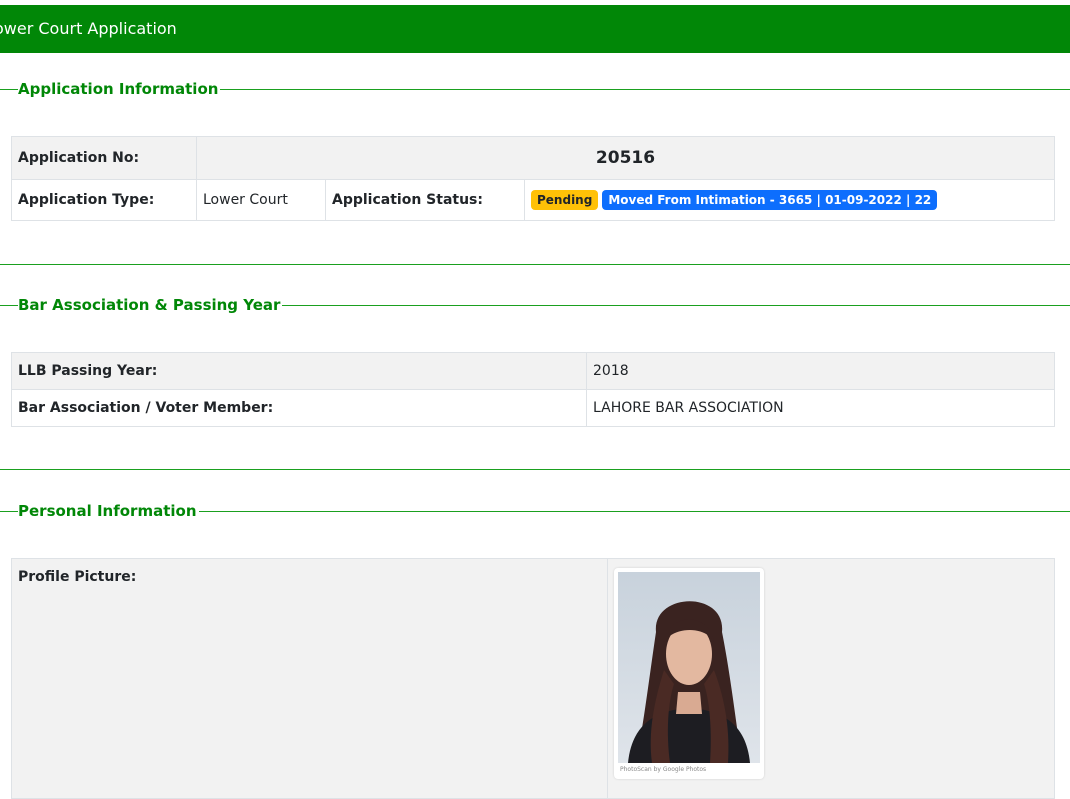  What do you see at coordinates (535, 305) in the screenshot?
I see `bar-association-legend: Bar Association & Passing Year` at bounding box center [535, 305].